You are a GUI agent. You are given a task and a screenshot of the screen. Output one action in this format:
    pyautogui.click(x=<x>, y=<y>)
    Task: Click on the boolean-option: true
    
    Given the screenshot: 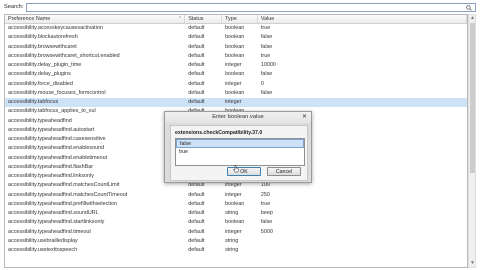 What is the action you would take?
    pyautogui.click(x=240, y=152)
    